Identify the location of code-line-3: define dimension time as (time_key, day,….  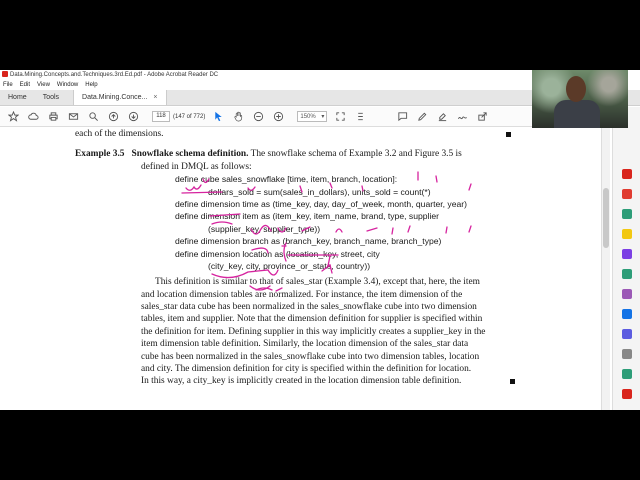
(321, 203).